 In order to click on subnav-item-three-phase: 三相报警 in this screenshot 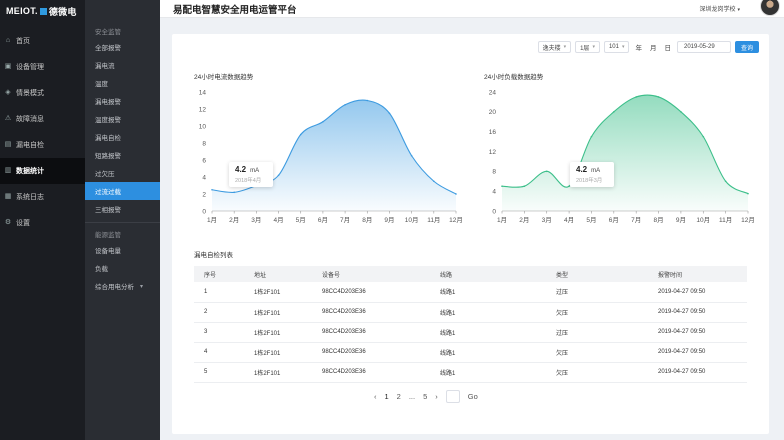, I will do `click(122, 209)`.